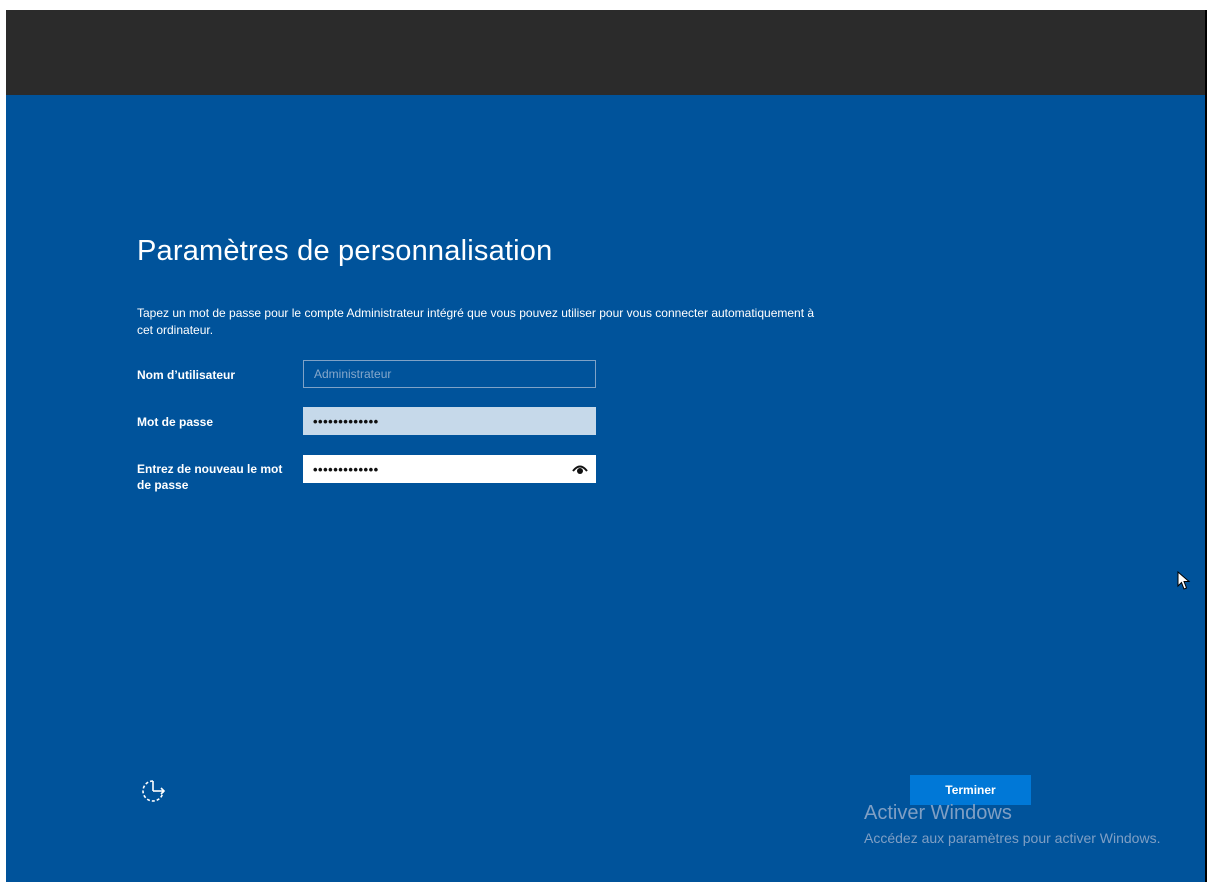 This screenshot has width=1207, height=882. What do you see at coordinates (605, 52) in the screenshot?
I see `top-bar` at bounding box center [605, 52].